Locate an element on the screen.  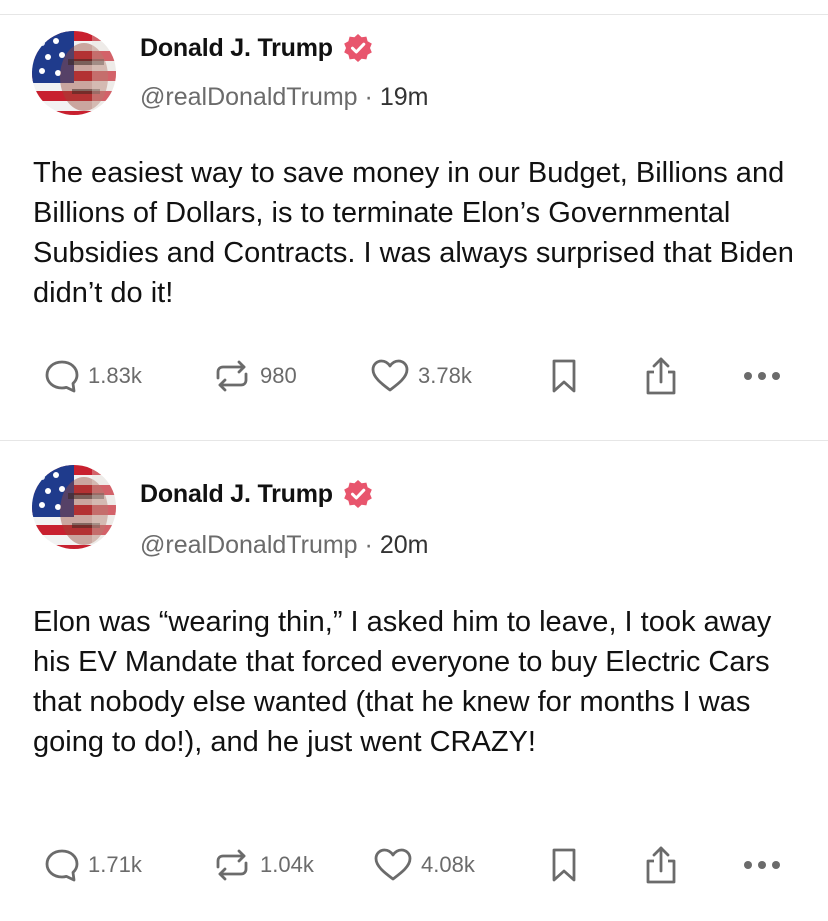
like-count: 4.08k is located at coordinates (448, 864).